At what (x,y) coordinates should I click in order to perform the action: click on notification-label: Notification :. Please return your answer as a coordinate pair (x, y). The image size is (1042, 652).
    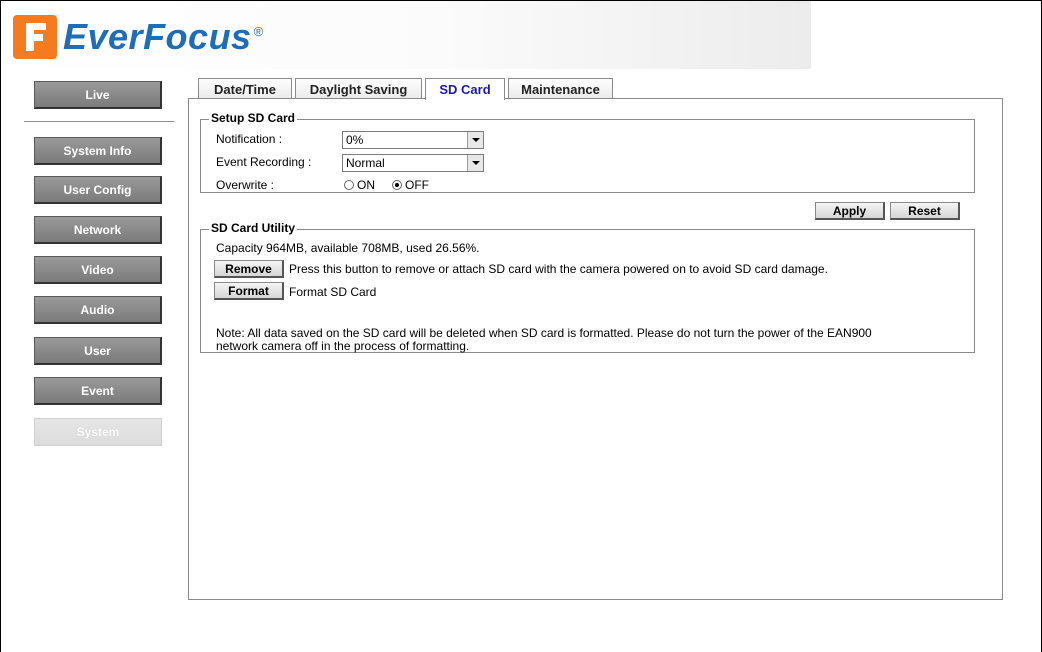
    Looking at the image, I should click on (249, 139).